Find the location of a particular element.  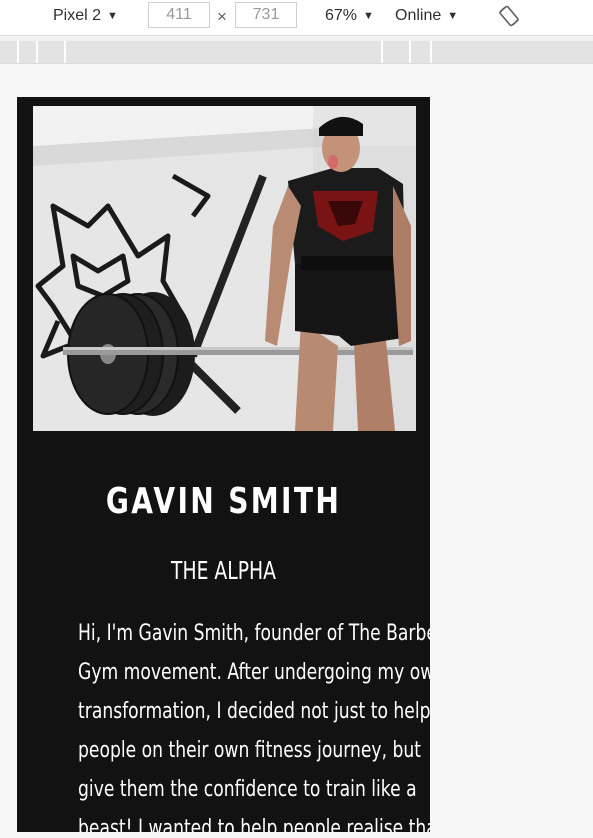

zoom-select: 67% ▼ is located at coordinates (349, 16).